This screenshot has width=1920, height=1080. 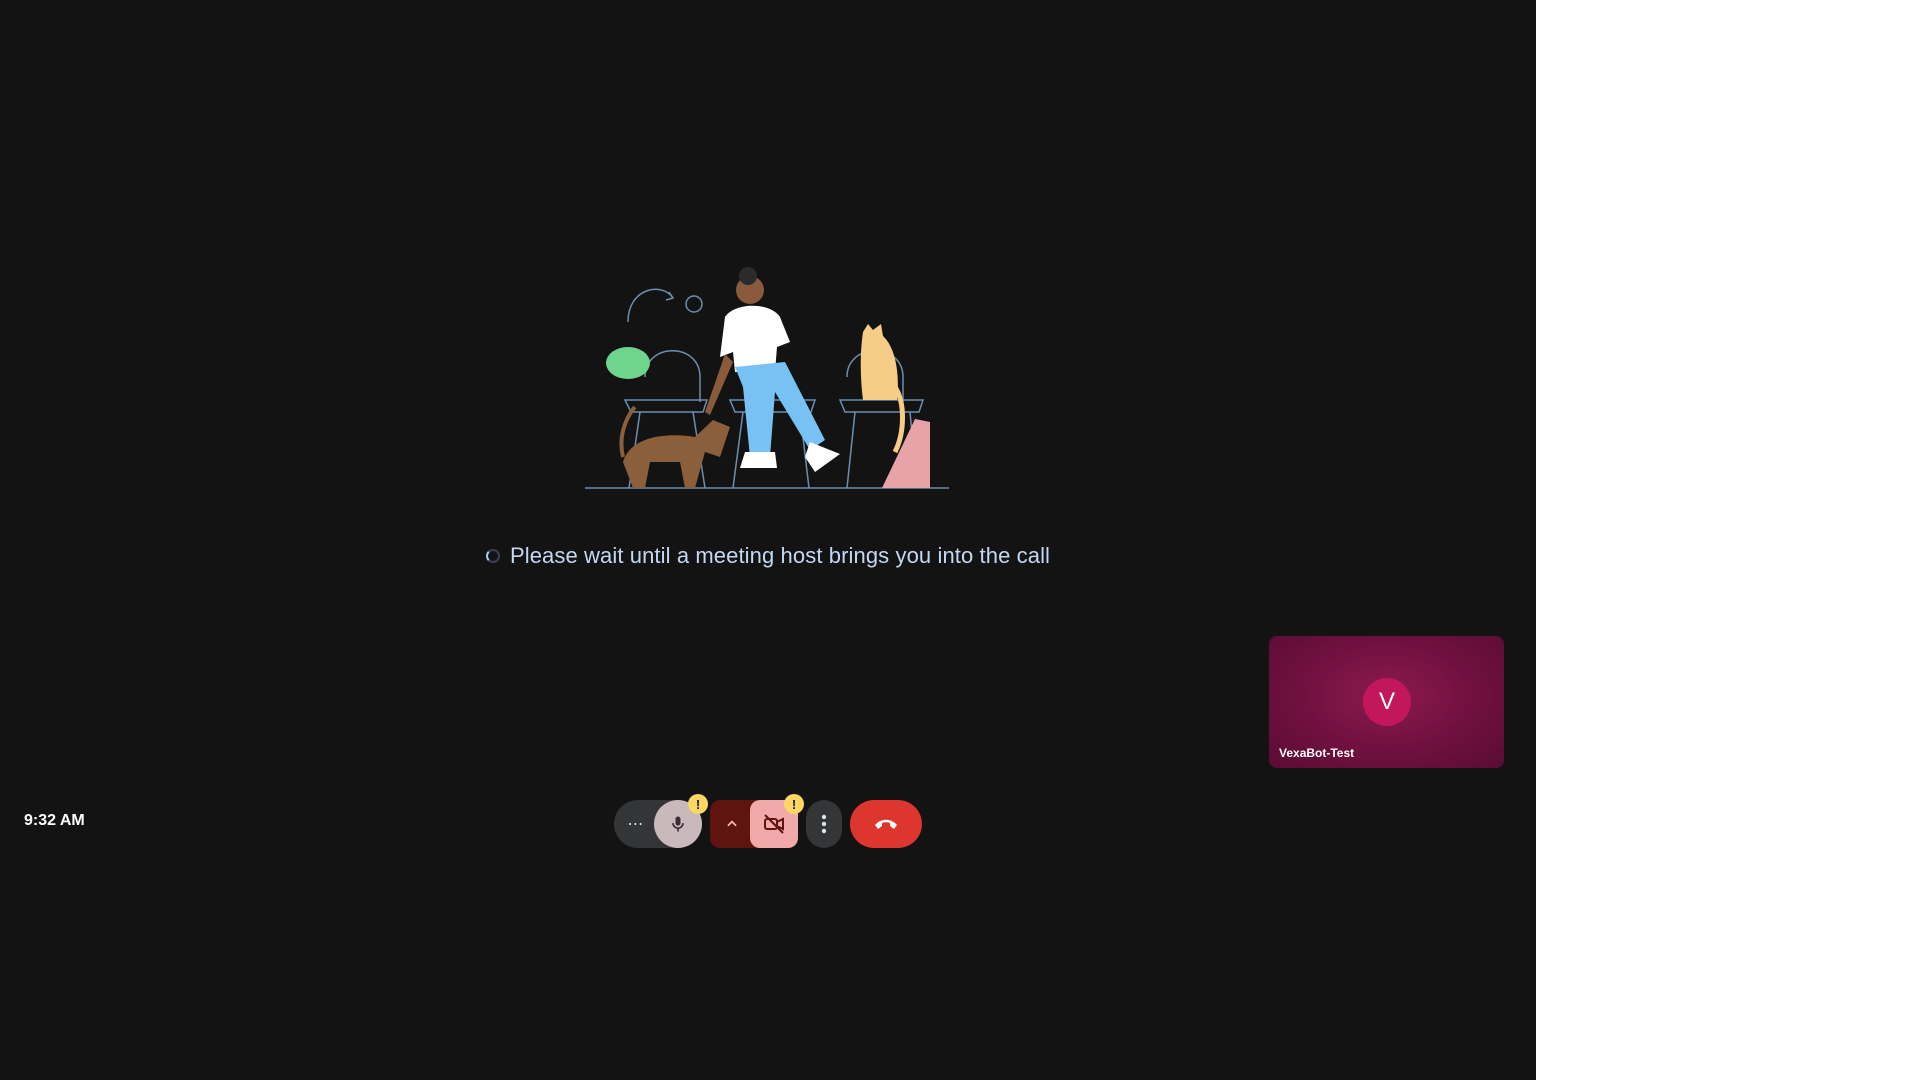 I want to click on chevron-up-icon, so click(x=732, y=823).